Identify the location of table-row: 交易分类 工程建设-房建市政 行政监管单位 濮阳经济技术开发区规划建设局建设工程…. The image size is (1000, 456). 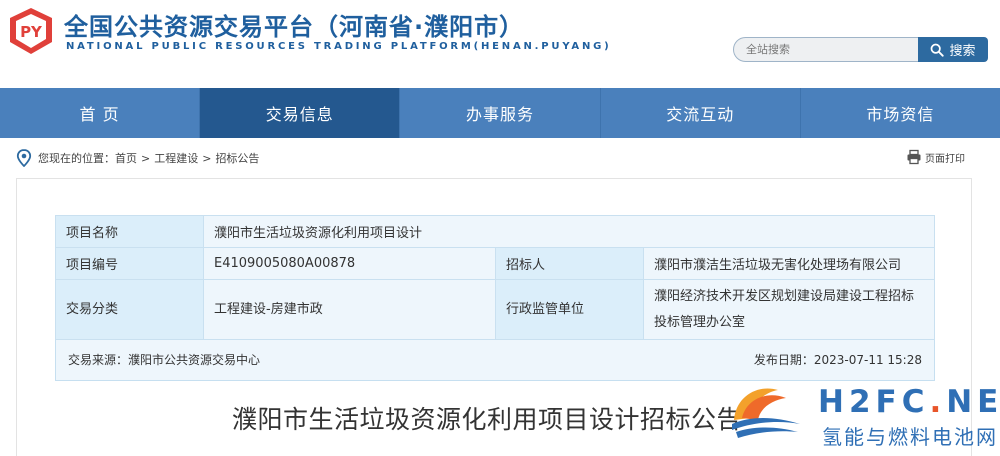
(495, 309).